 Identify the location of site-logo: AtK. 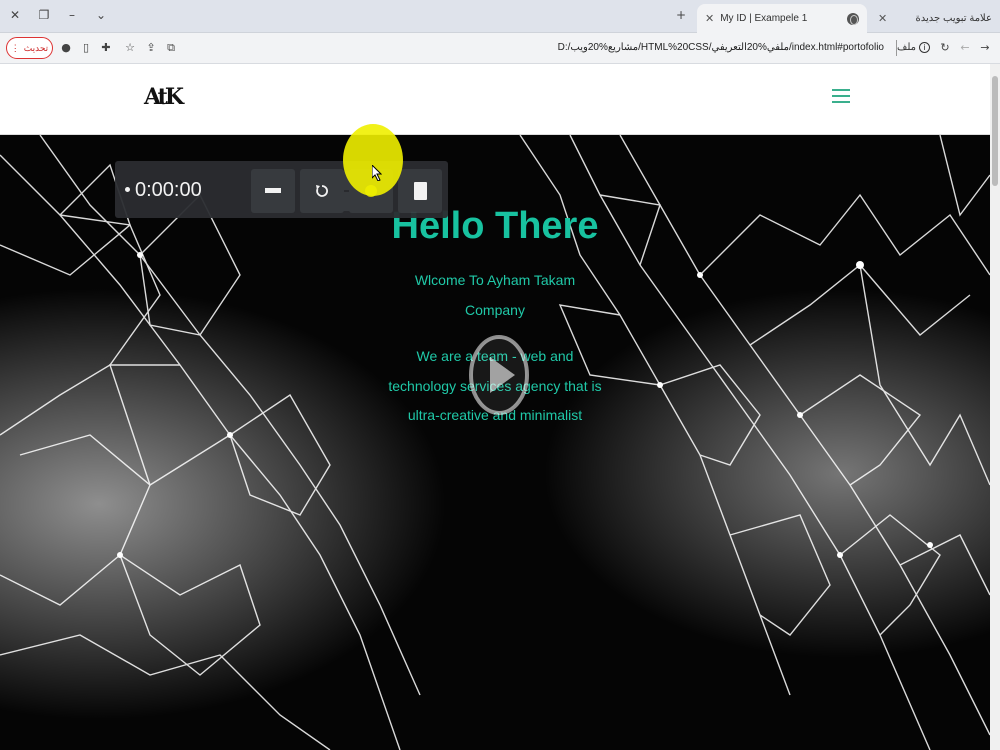
(164, 97).